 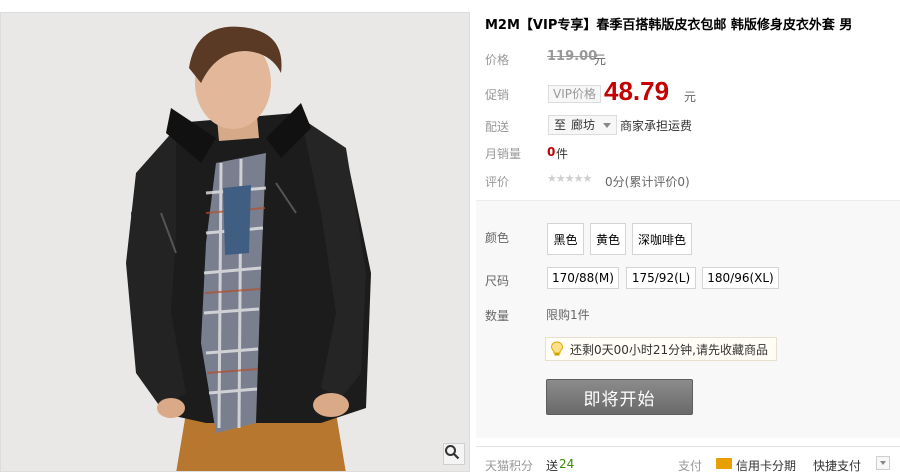 I want to click on vip-price-tag: VIP价格, so click(x=574, y=94).